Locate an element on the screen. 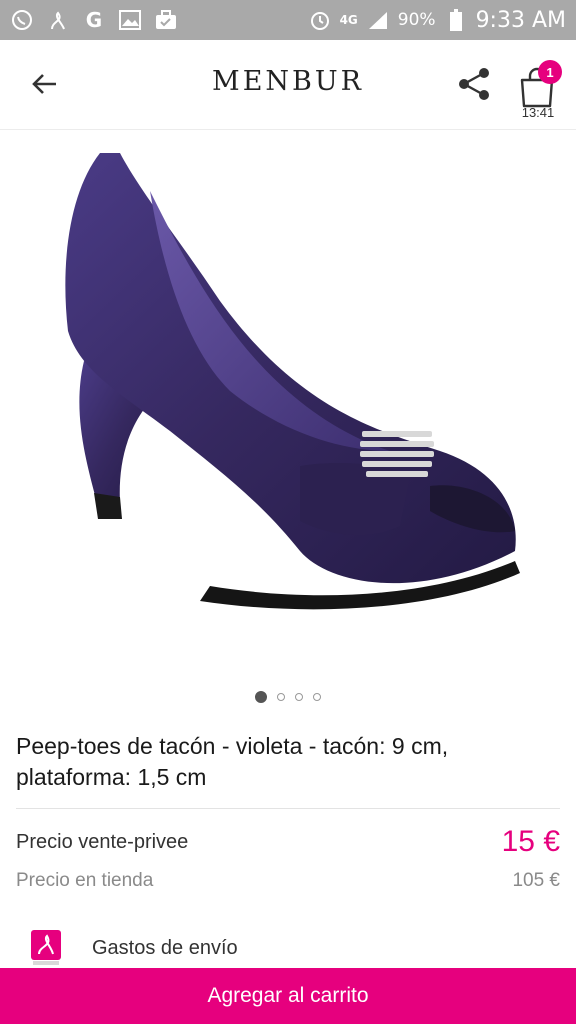 The height and width of the screenshot is (1024, 576). signal-icon is located at coordinates (378, 20).